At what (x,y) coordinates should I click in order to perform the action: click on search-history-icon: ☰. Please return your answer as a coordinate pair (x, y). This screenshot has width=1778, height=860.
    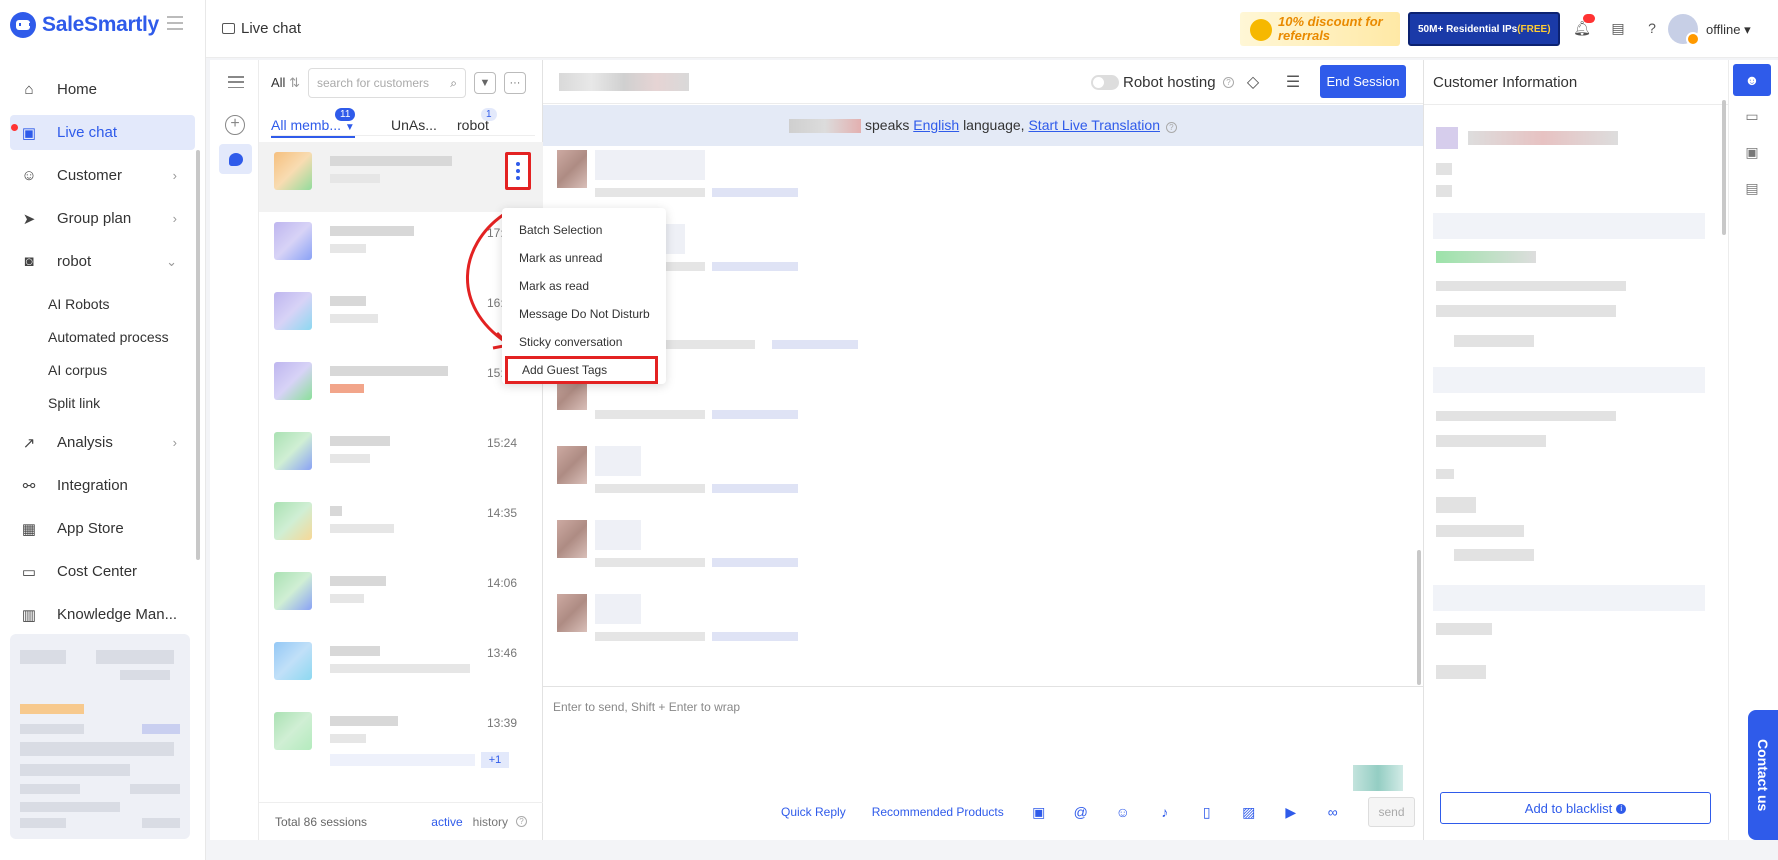
    Looking at the image, I should click on (1293, 82).